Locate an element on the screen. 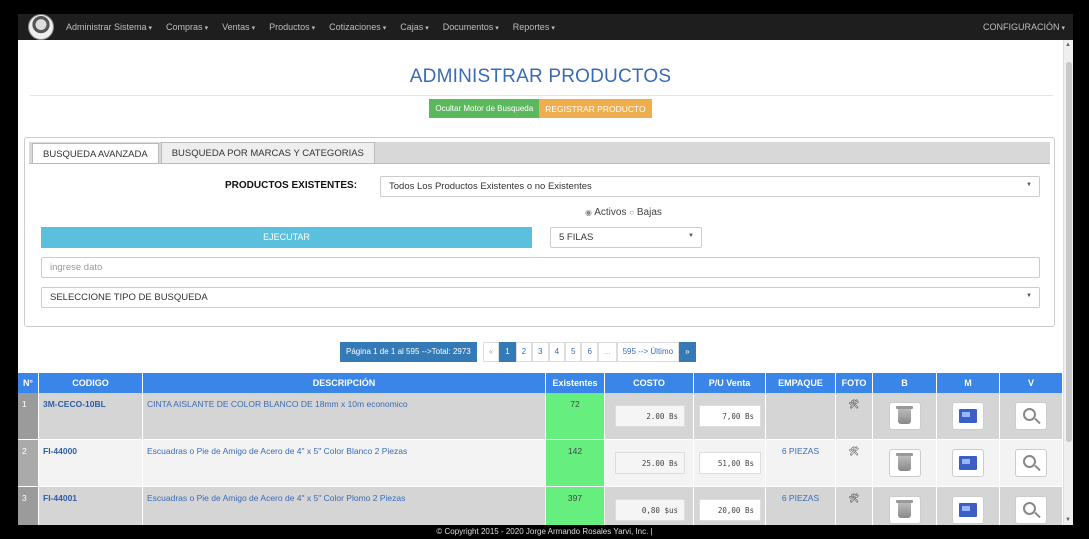 The image size is (1089, 539). execute-button: EJECUTAR is located at coordinates (286, 237).